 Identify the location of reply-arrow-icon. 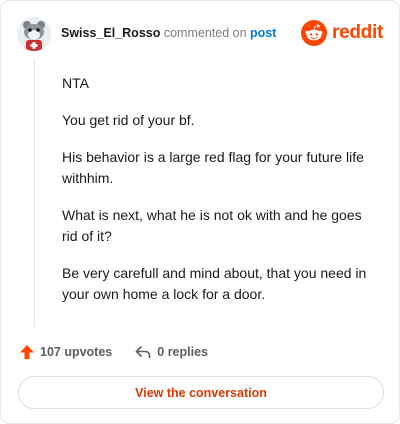
(143, 352).